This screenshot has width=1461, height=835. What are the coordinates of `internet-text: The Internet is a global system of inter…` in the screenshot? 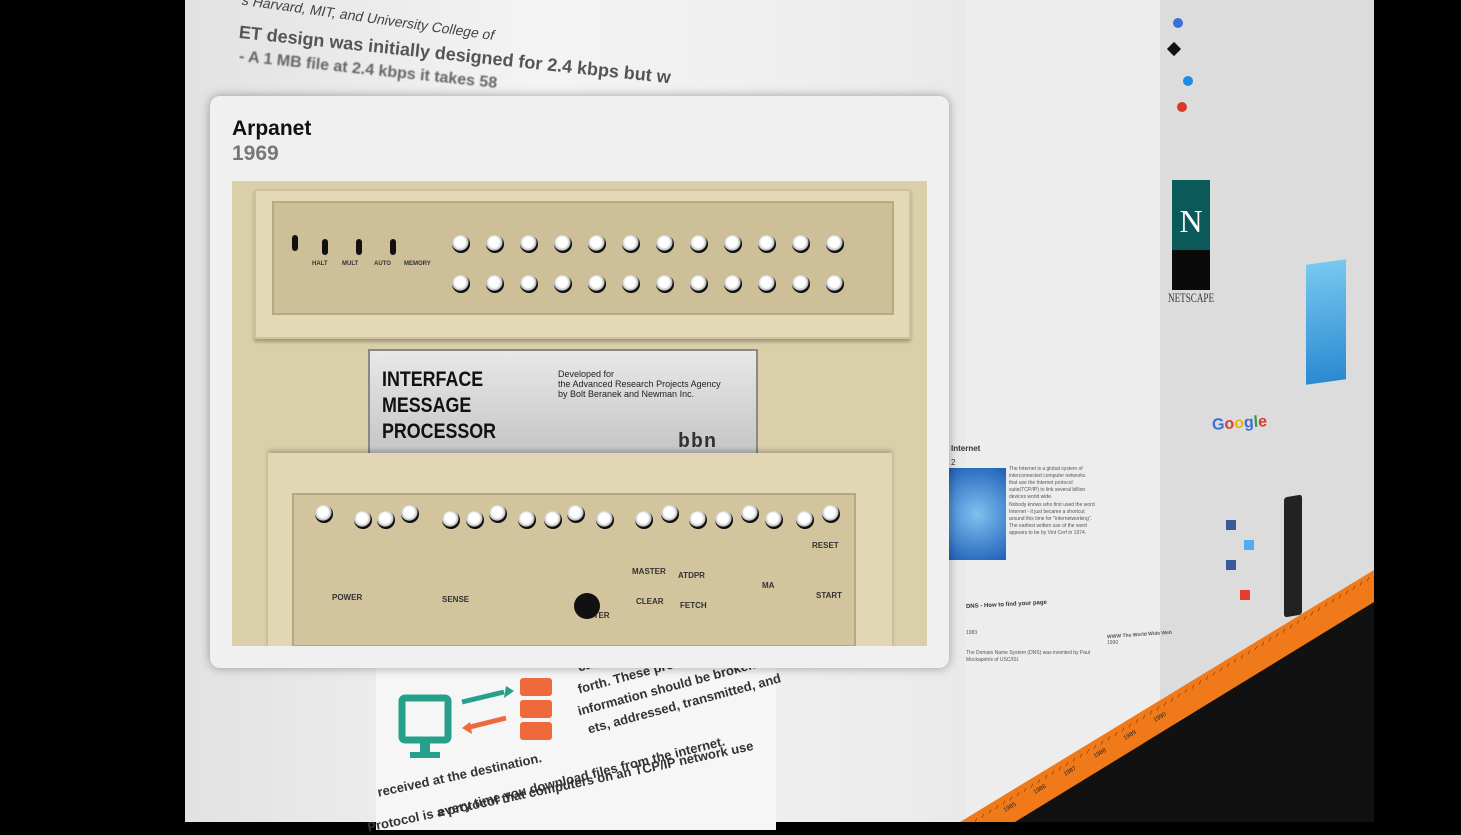 It's located at (1047, 483).